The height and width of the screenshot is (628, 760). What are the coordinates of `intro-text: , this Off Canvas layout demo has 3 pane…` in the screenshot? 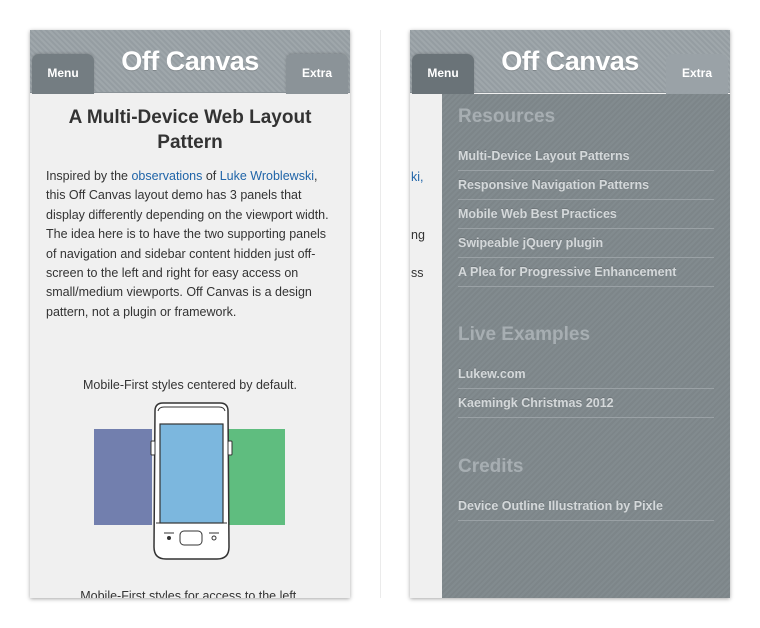 It's located at (187, 244).